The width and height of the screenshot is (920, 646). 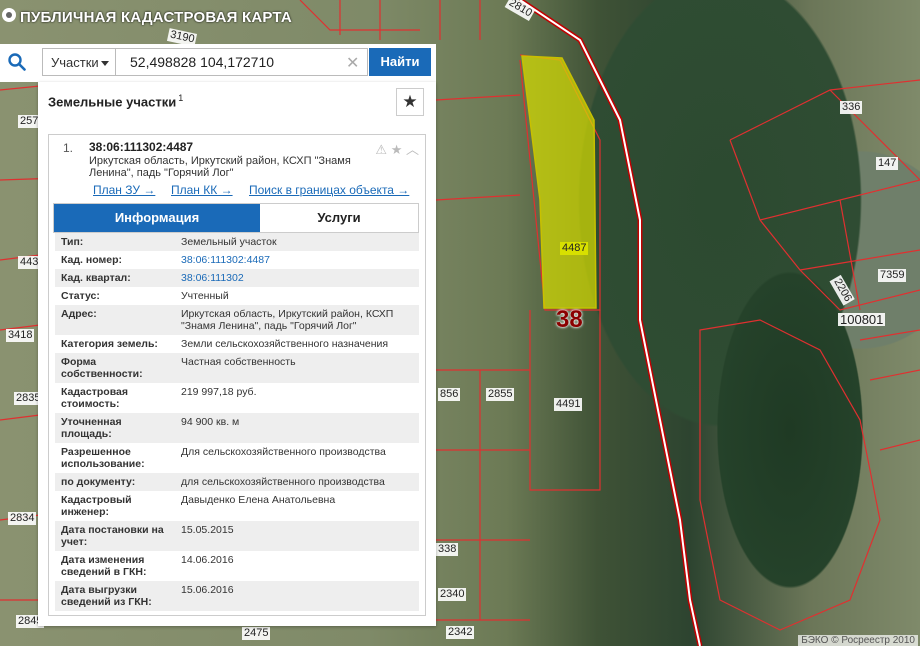 What do you see at coordinates (851, 107) in the screenshot?
I see `parcel-label: 336` at bounding box center [851, 107].